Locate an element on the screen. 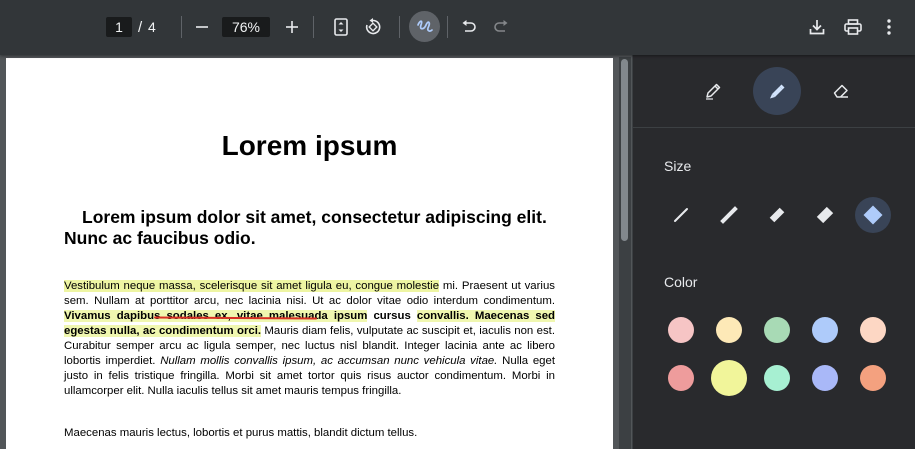 The width and height of the screenshot is (915, 449). rotate-icon is located at coordinates (373, 26).